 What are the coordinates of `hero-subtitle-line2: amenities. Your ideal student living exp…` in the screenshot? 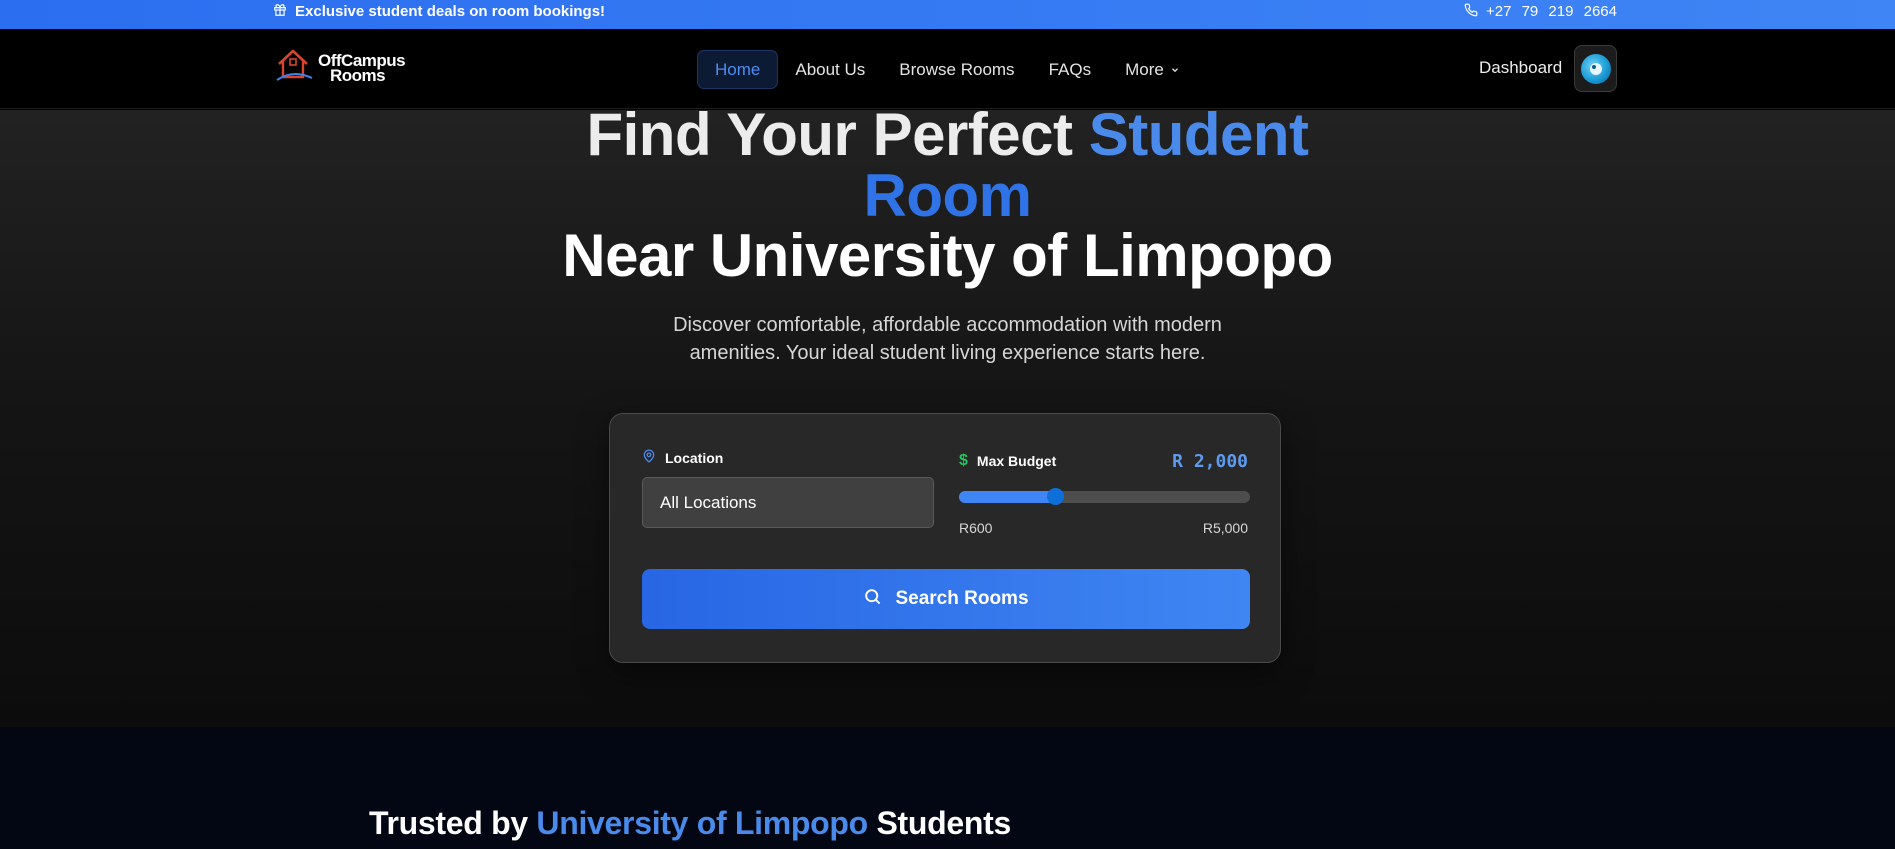 It's located at (947, 353).